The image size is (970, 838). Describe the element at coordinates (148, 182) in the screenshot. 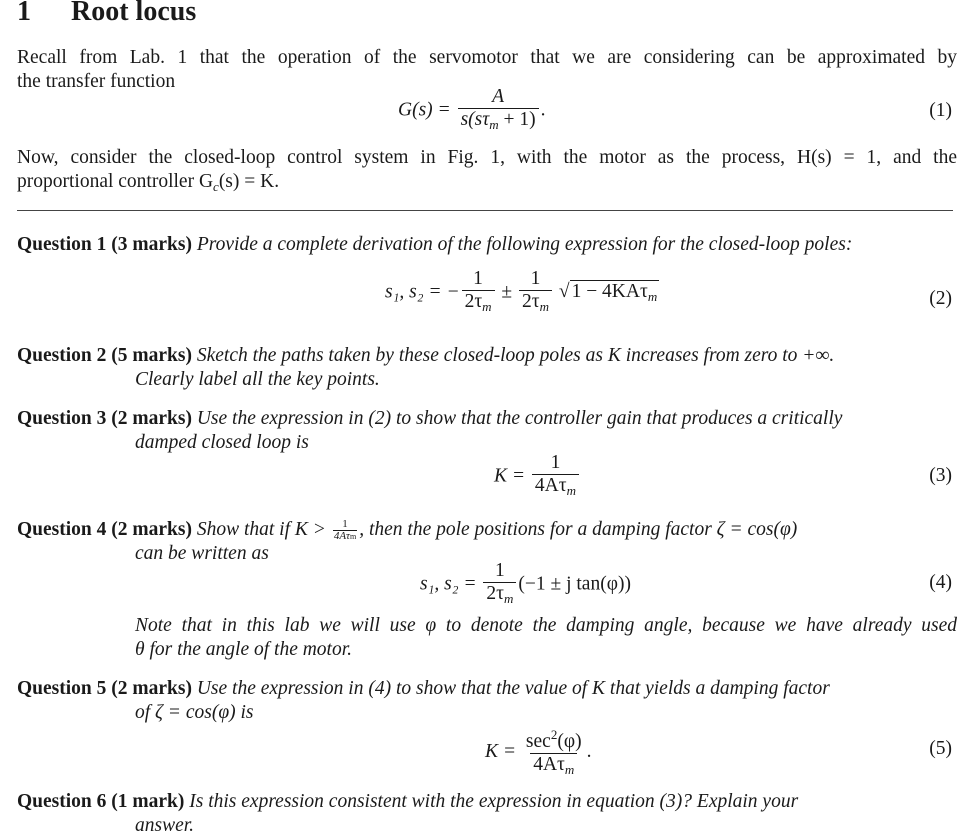

I see `intro-line-4: proportional controller Gc(s) = K.` at that location.